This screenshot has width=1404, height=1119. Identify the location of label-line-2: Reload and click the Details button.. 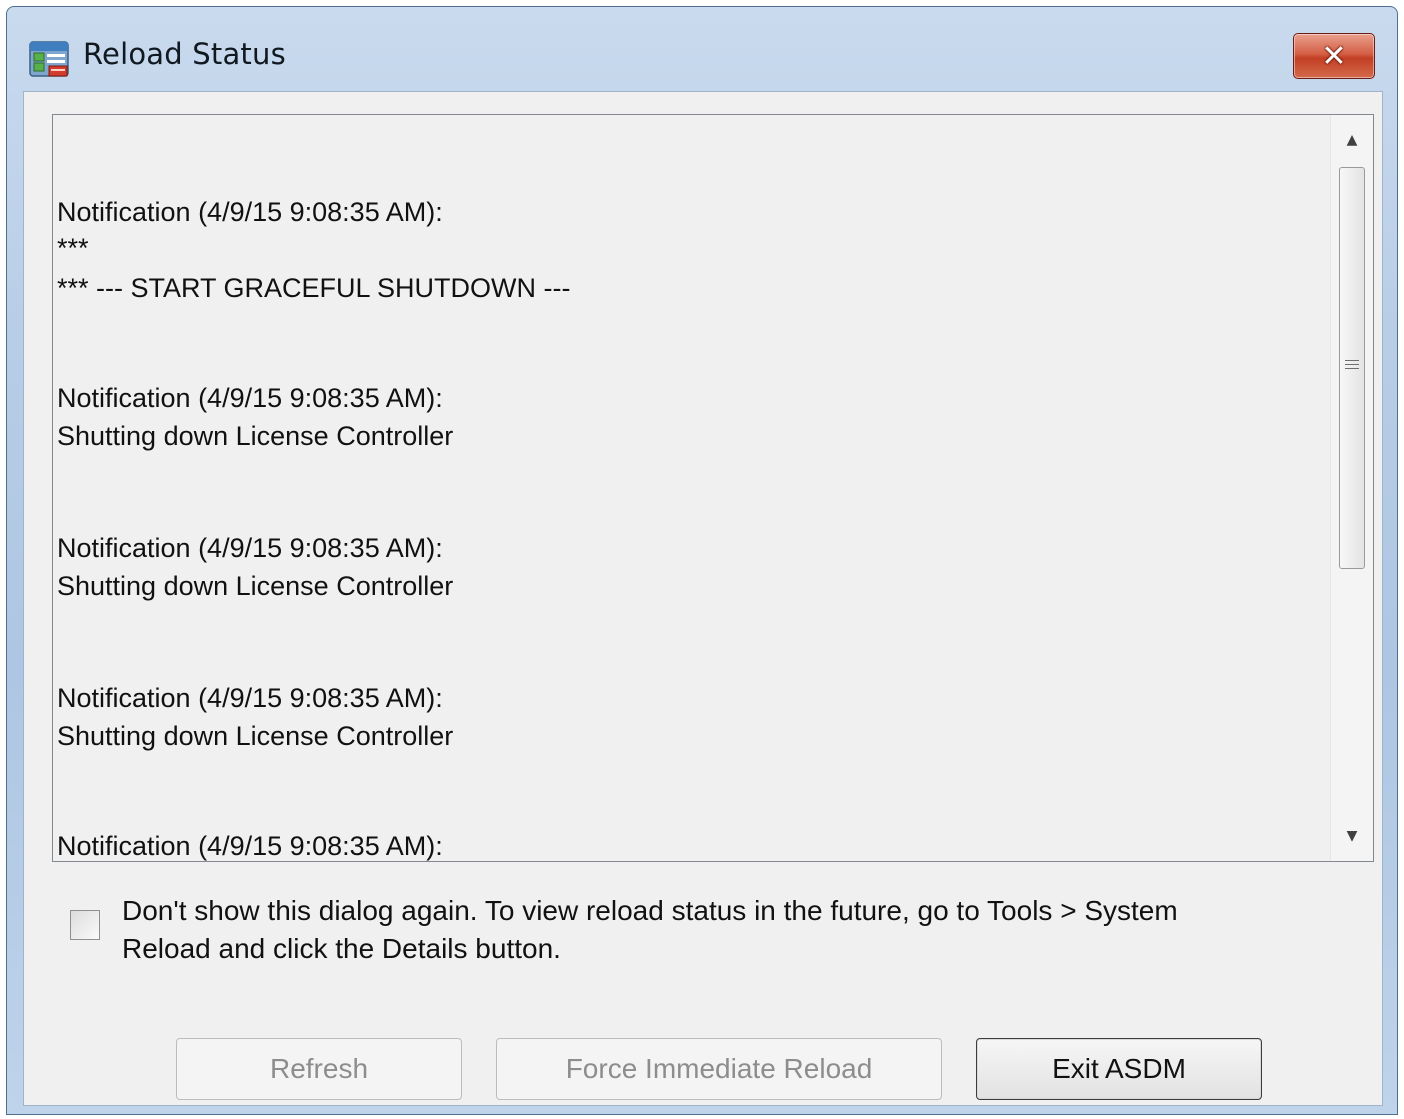
(341, 948).